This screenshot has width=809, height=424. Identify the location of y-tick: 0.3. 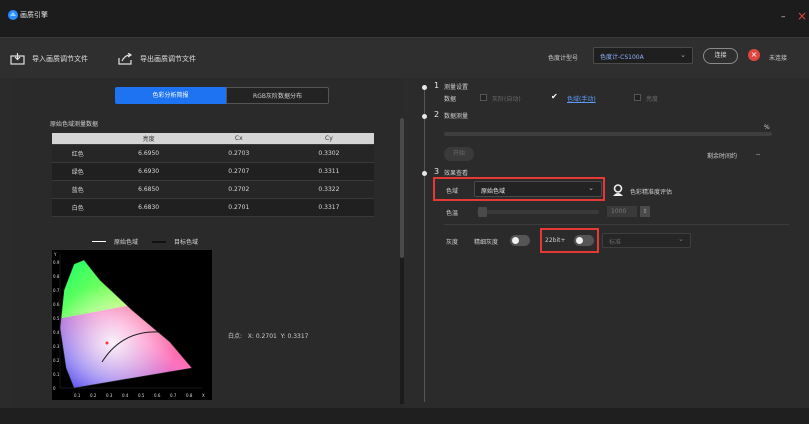
(56, 346).